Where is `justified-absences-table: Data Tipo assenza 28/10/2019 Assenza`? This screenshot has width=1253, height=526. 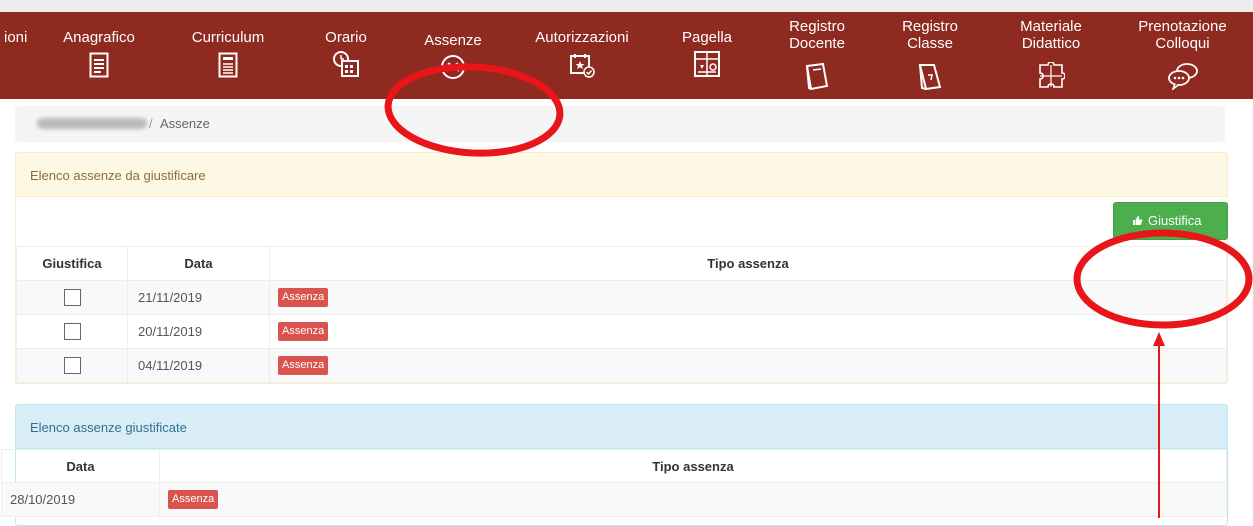 justified-absences-table: Data Tipo assenza 28/10/2019 Assenza is located at coordinates (614, 483).